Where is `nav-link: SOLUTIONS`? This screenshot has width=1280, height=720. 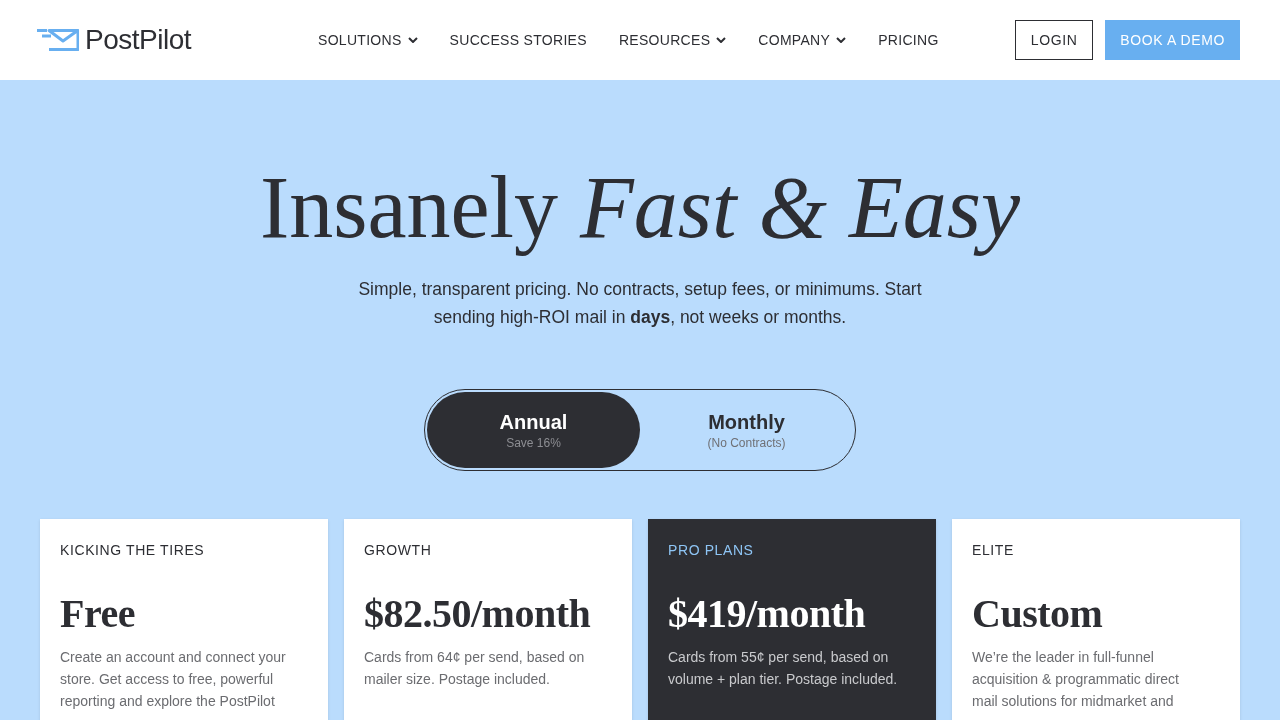 nav-link: SOLUTIONS is located at coordinates (368, 40).